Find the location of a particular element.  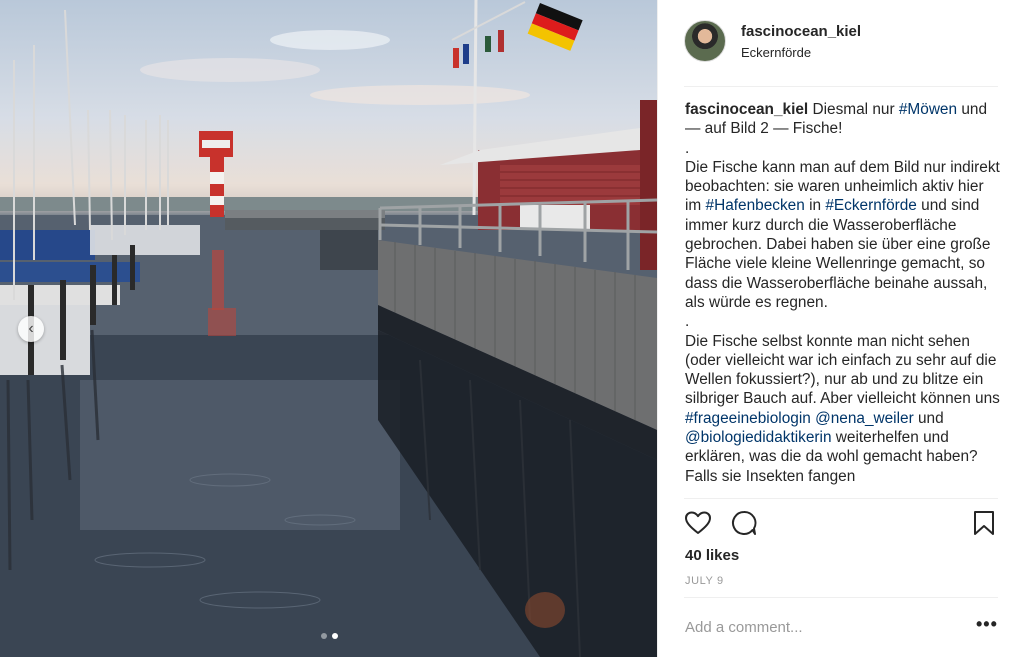

hashtag-link: #frageeinebiologin is located at coordinates (748, 418).